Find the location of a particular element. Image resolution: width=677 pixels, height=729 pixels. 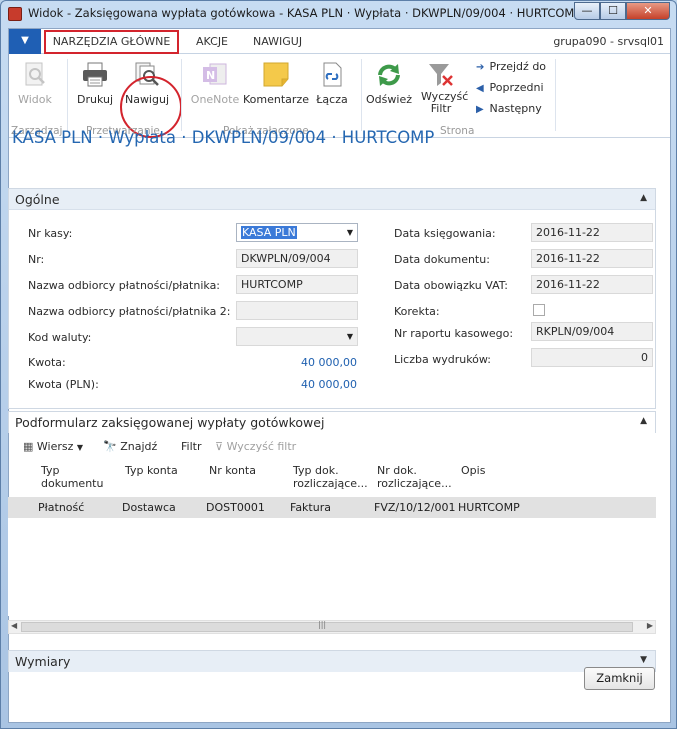

dimensions-header-label: Wymiary is located at coordinates (43, 661).